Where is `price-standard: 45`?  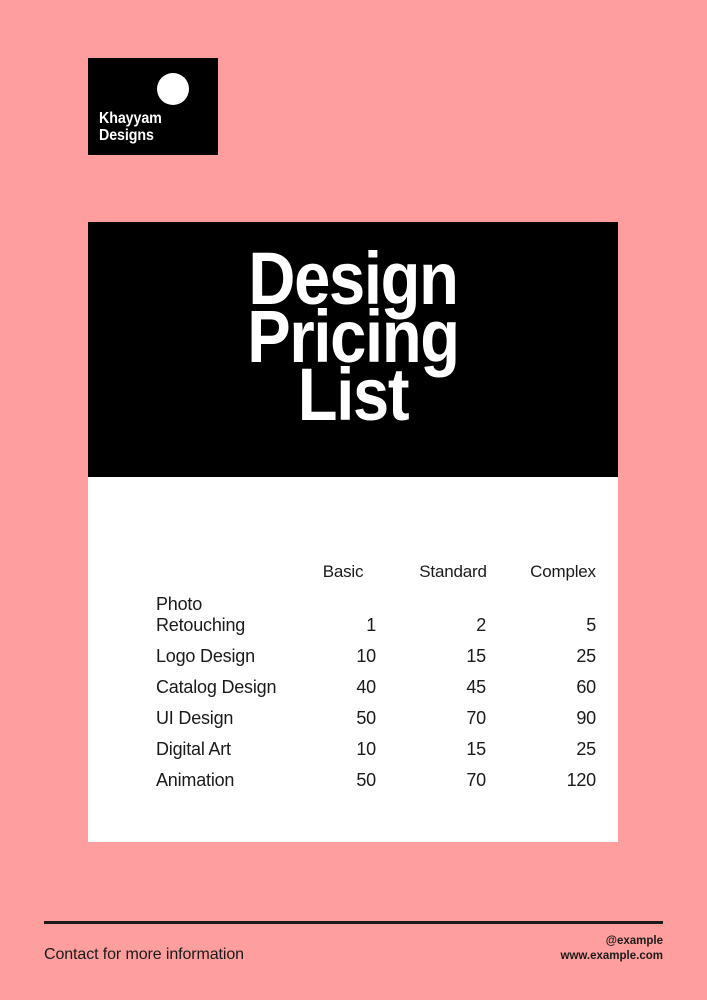
price-standard: 45 is located at coordinates (476, 687).